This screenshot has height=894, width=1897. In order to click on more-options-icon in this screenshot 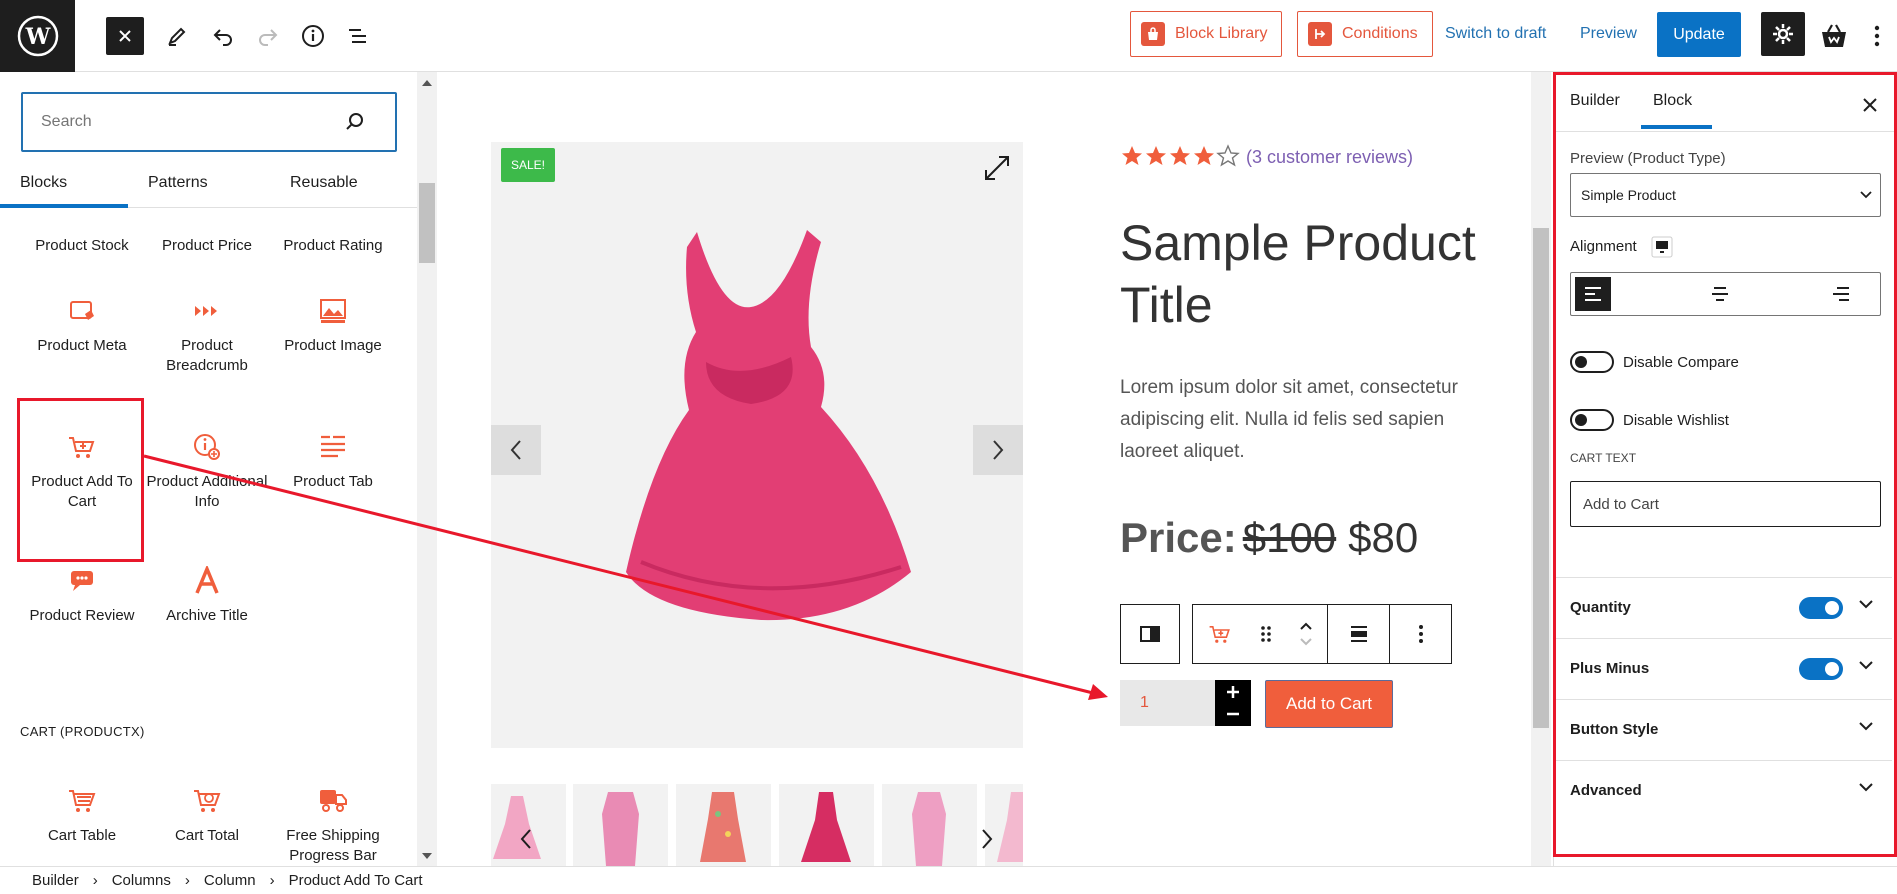, I will do `click(1877, 36)`.